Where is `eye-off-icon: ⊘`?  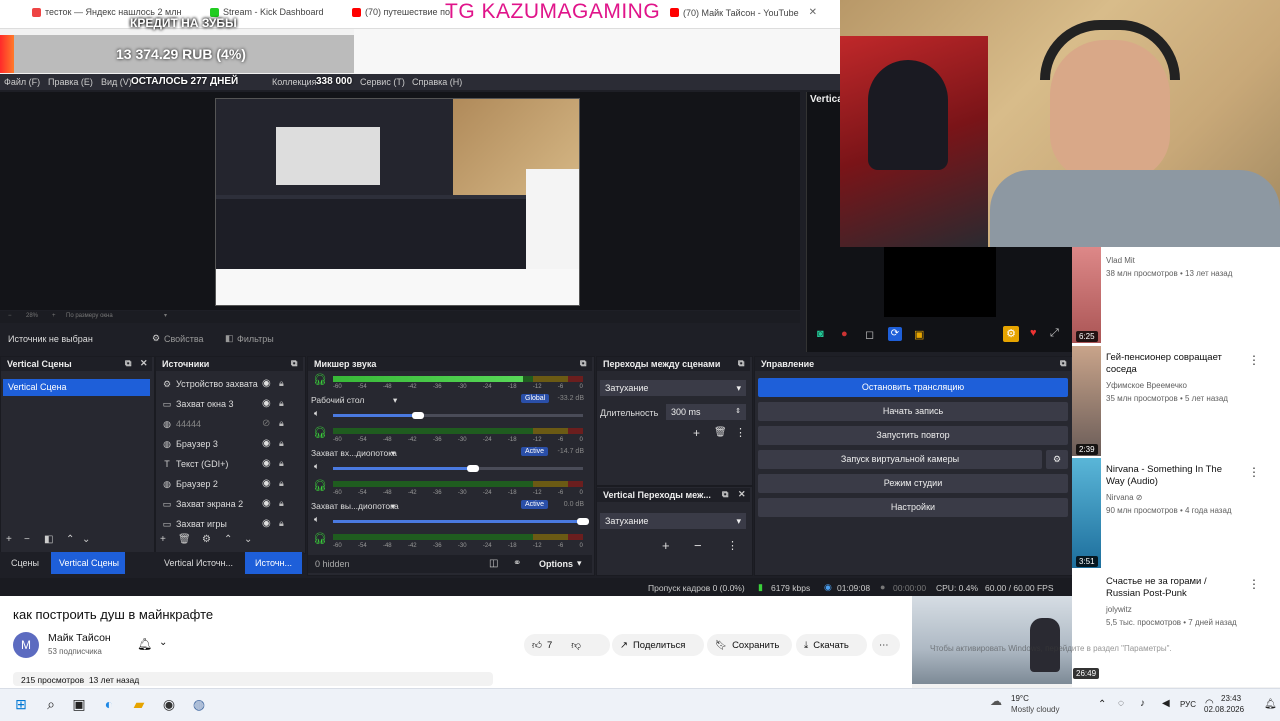 eye-off-icon: ⊘ is located at coordinates (266, 423).